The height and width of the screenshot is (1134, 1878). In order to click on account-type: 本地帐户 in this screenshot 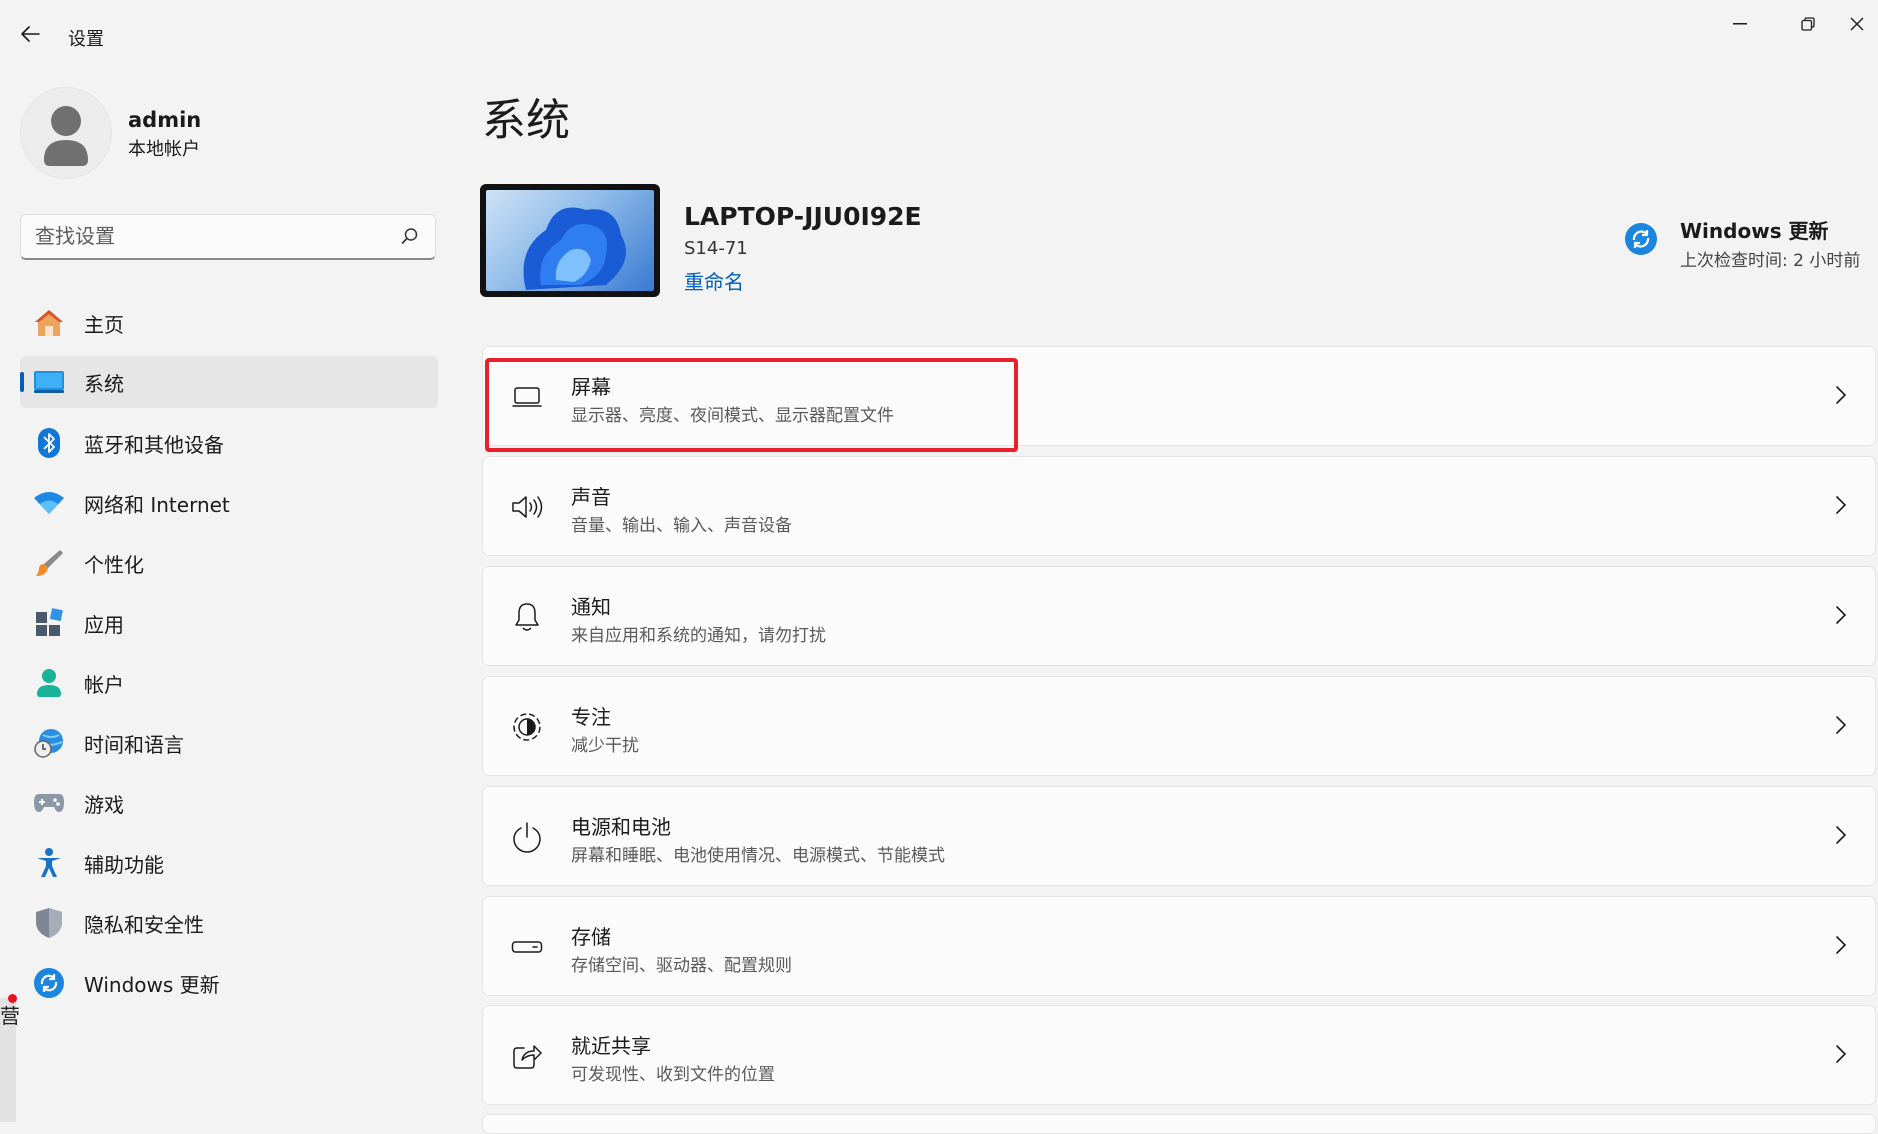, I will do `click(164, 149)`.